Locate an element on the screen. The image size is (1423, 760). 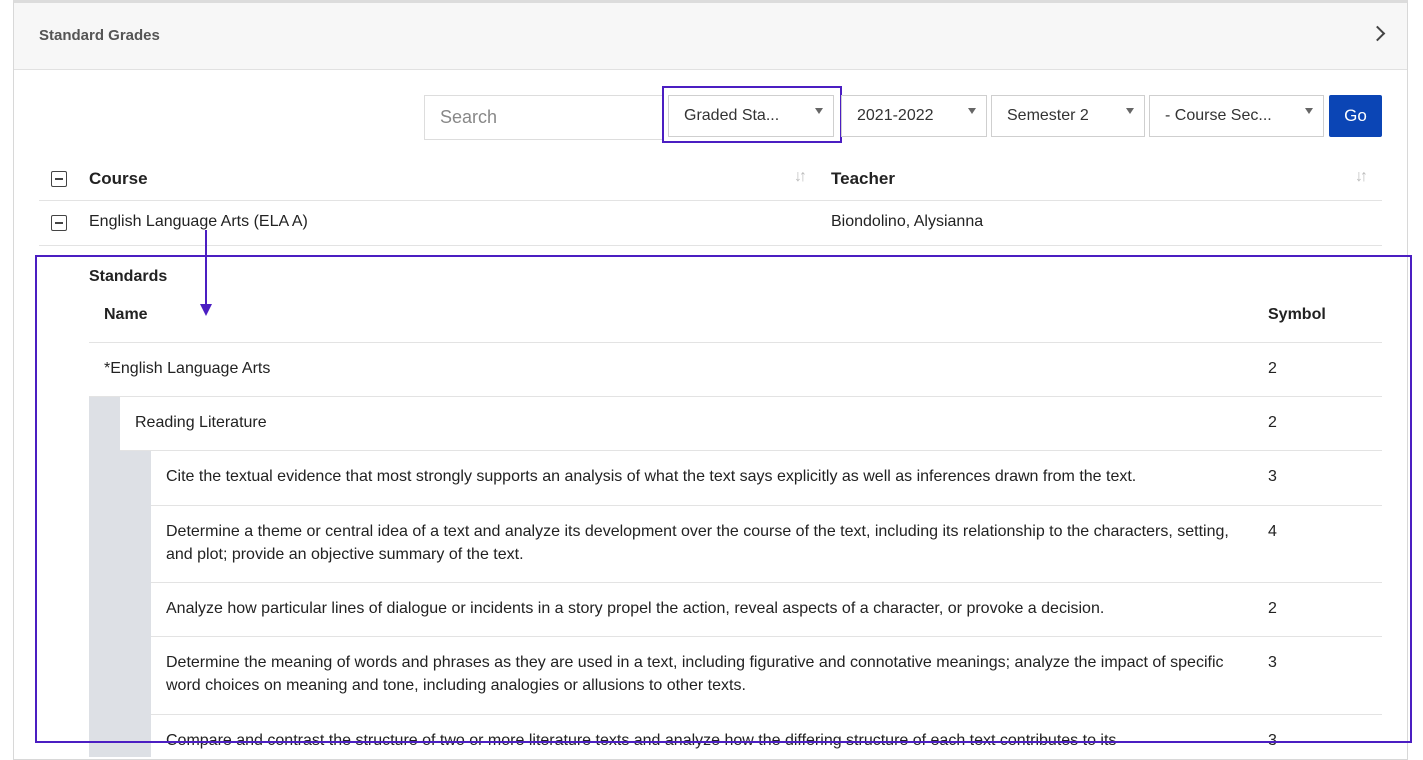
school-year-select-value: 2021-2022 is located at coordinates (895, 115).